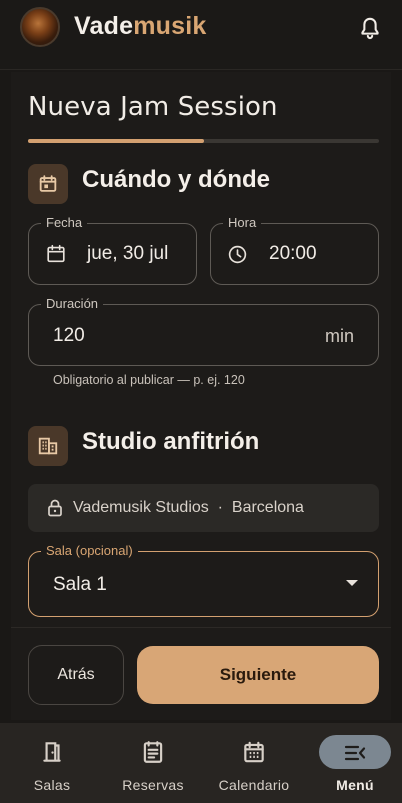  Describe the element at coordinates (267, 507) in the screenshot. I see `studio-city: Barcelona` at that location.